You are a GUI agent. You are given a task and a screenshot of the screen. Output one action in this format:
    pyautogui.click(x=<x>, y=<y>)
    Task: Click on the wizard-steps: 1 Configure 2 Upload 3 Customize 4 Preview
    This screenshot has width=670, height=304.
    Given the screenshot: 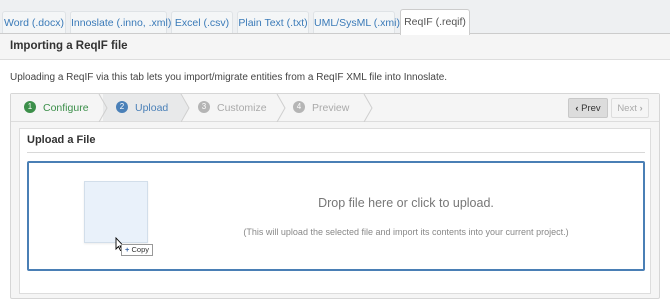 What is the action you would take?
    pyautogui.click(x=335, y=108)
    